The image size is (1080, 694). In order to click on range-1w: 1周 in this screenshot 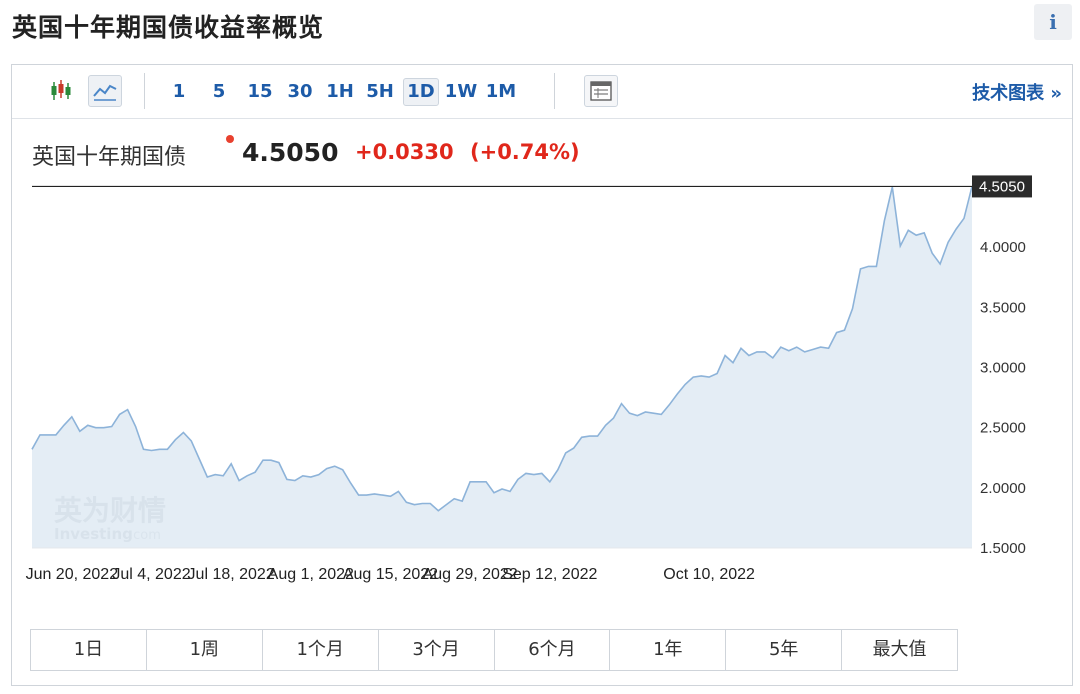, I will do `click(204, 650)`.